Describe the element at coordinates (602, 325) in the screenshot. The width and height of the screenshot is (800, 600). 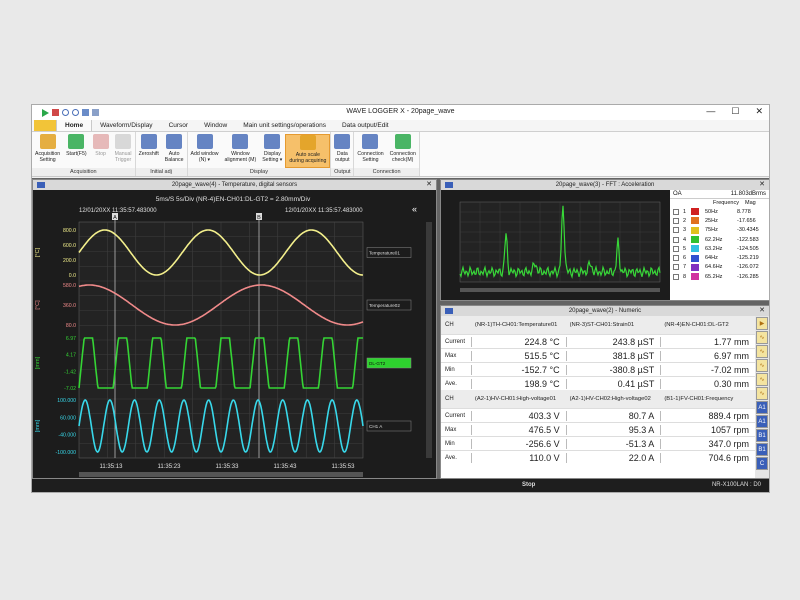
I see `channel-name-header: (NR-3)ST-CH01:Strain01` at that location.